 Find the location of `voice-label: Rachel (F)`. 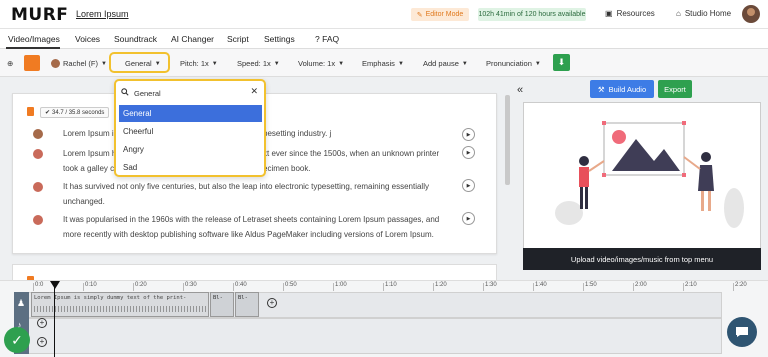

voice-label: Rachel (F) is located at coordinates (81, 63).